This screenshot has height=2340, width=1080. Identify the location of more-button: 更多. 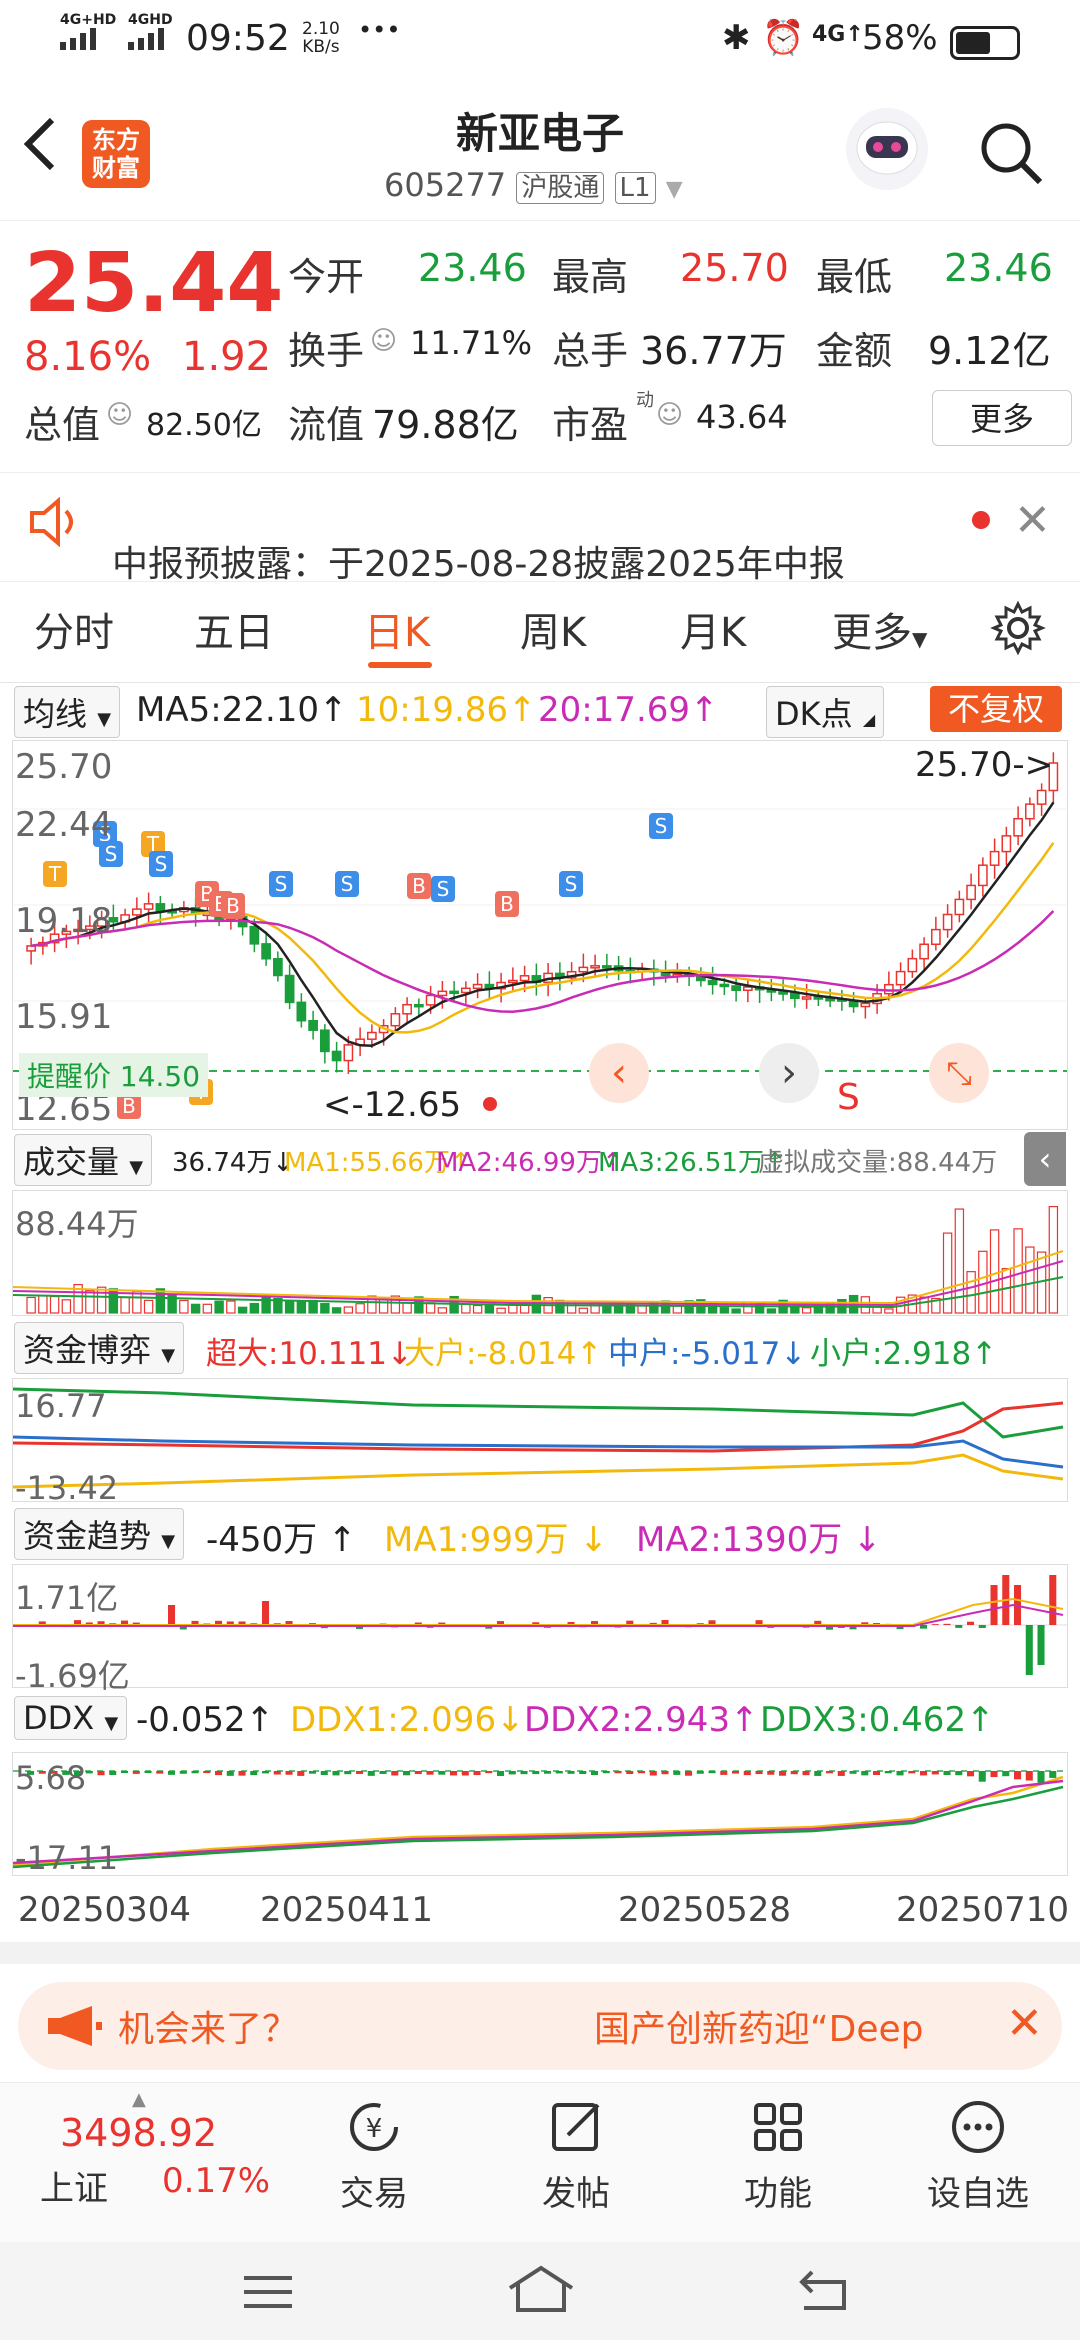
(1002, 418).